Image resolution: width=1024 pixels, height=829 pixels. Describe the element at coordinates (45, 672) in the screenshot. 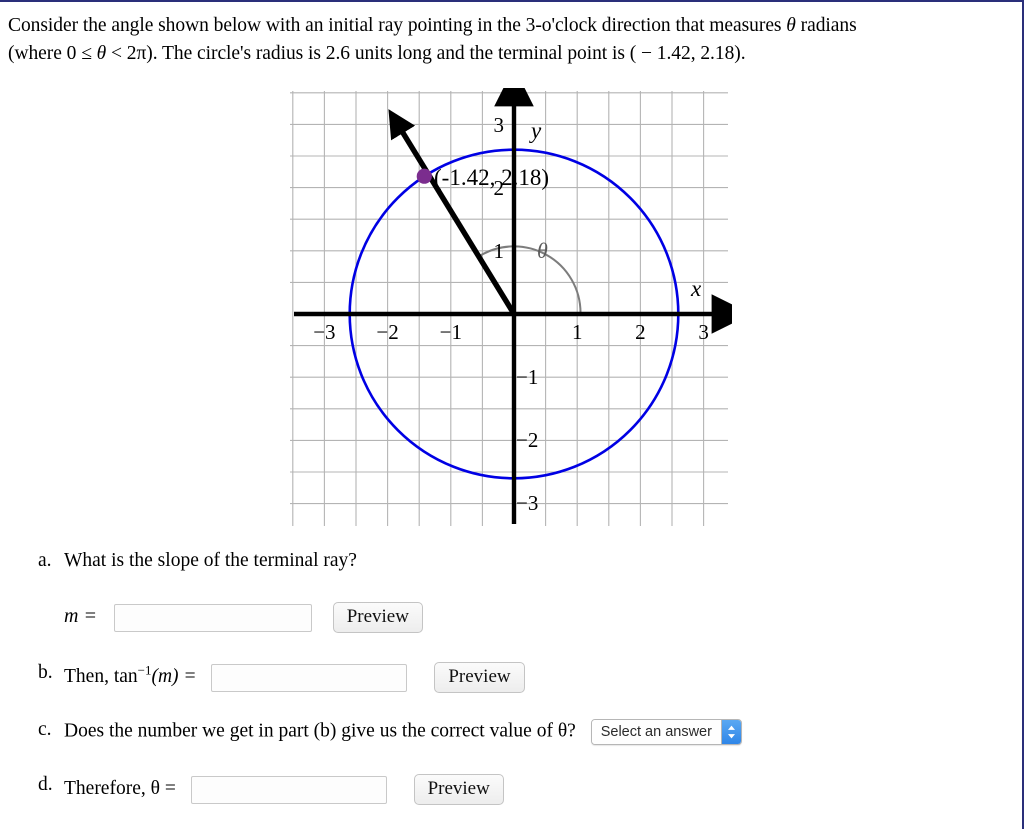

I see `part-b-letter: b.` at that location.